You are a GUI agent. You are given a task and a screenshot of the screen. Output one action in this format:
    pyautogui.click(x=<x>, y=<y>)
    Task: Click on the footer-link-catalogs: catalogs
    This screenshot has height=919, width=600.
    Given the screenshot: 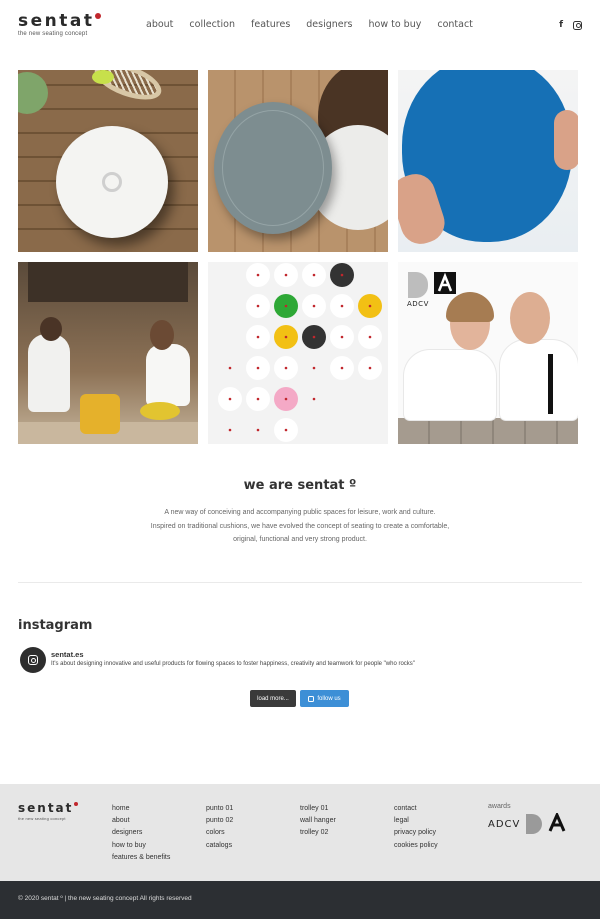 What is the action you would take?
    pyautogui.click(x=219, y=846)
    